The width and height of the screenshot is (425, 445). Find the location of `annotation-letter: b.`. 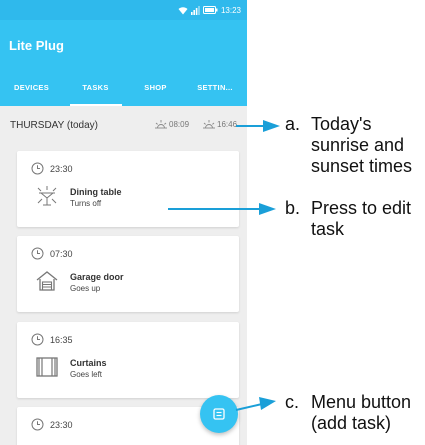

annotation-letter: b. is located at coordinates (293, 208).